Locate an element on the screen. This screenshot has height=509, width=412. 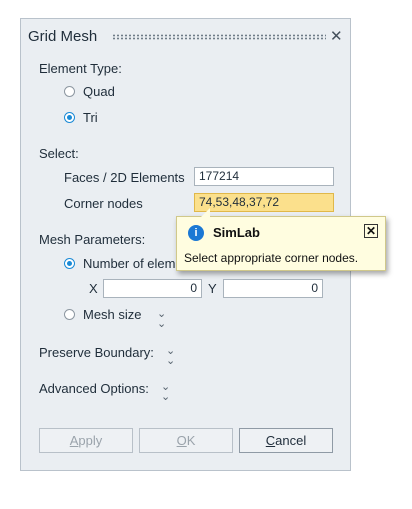
quad-radio-label: Quad is located at coordinates (99, 91).